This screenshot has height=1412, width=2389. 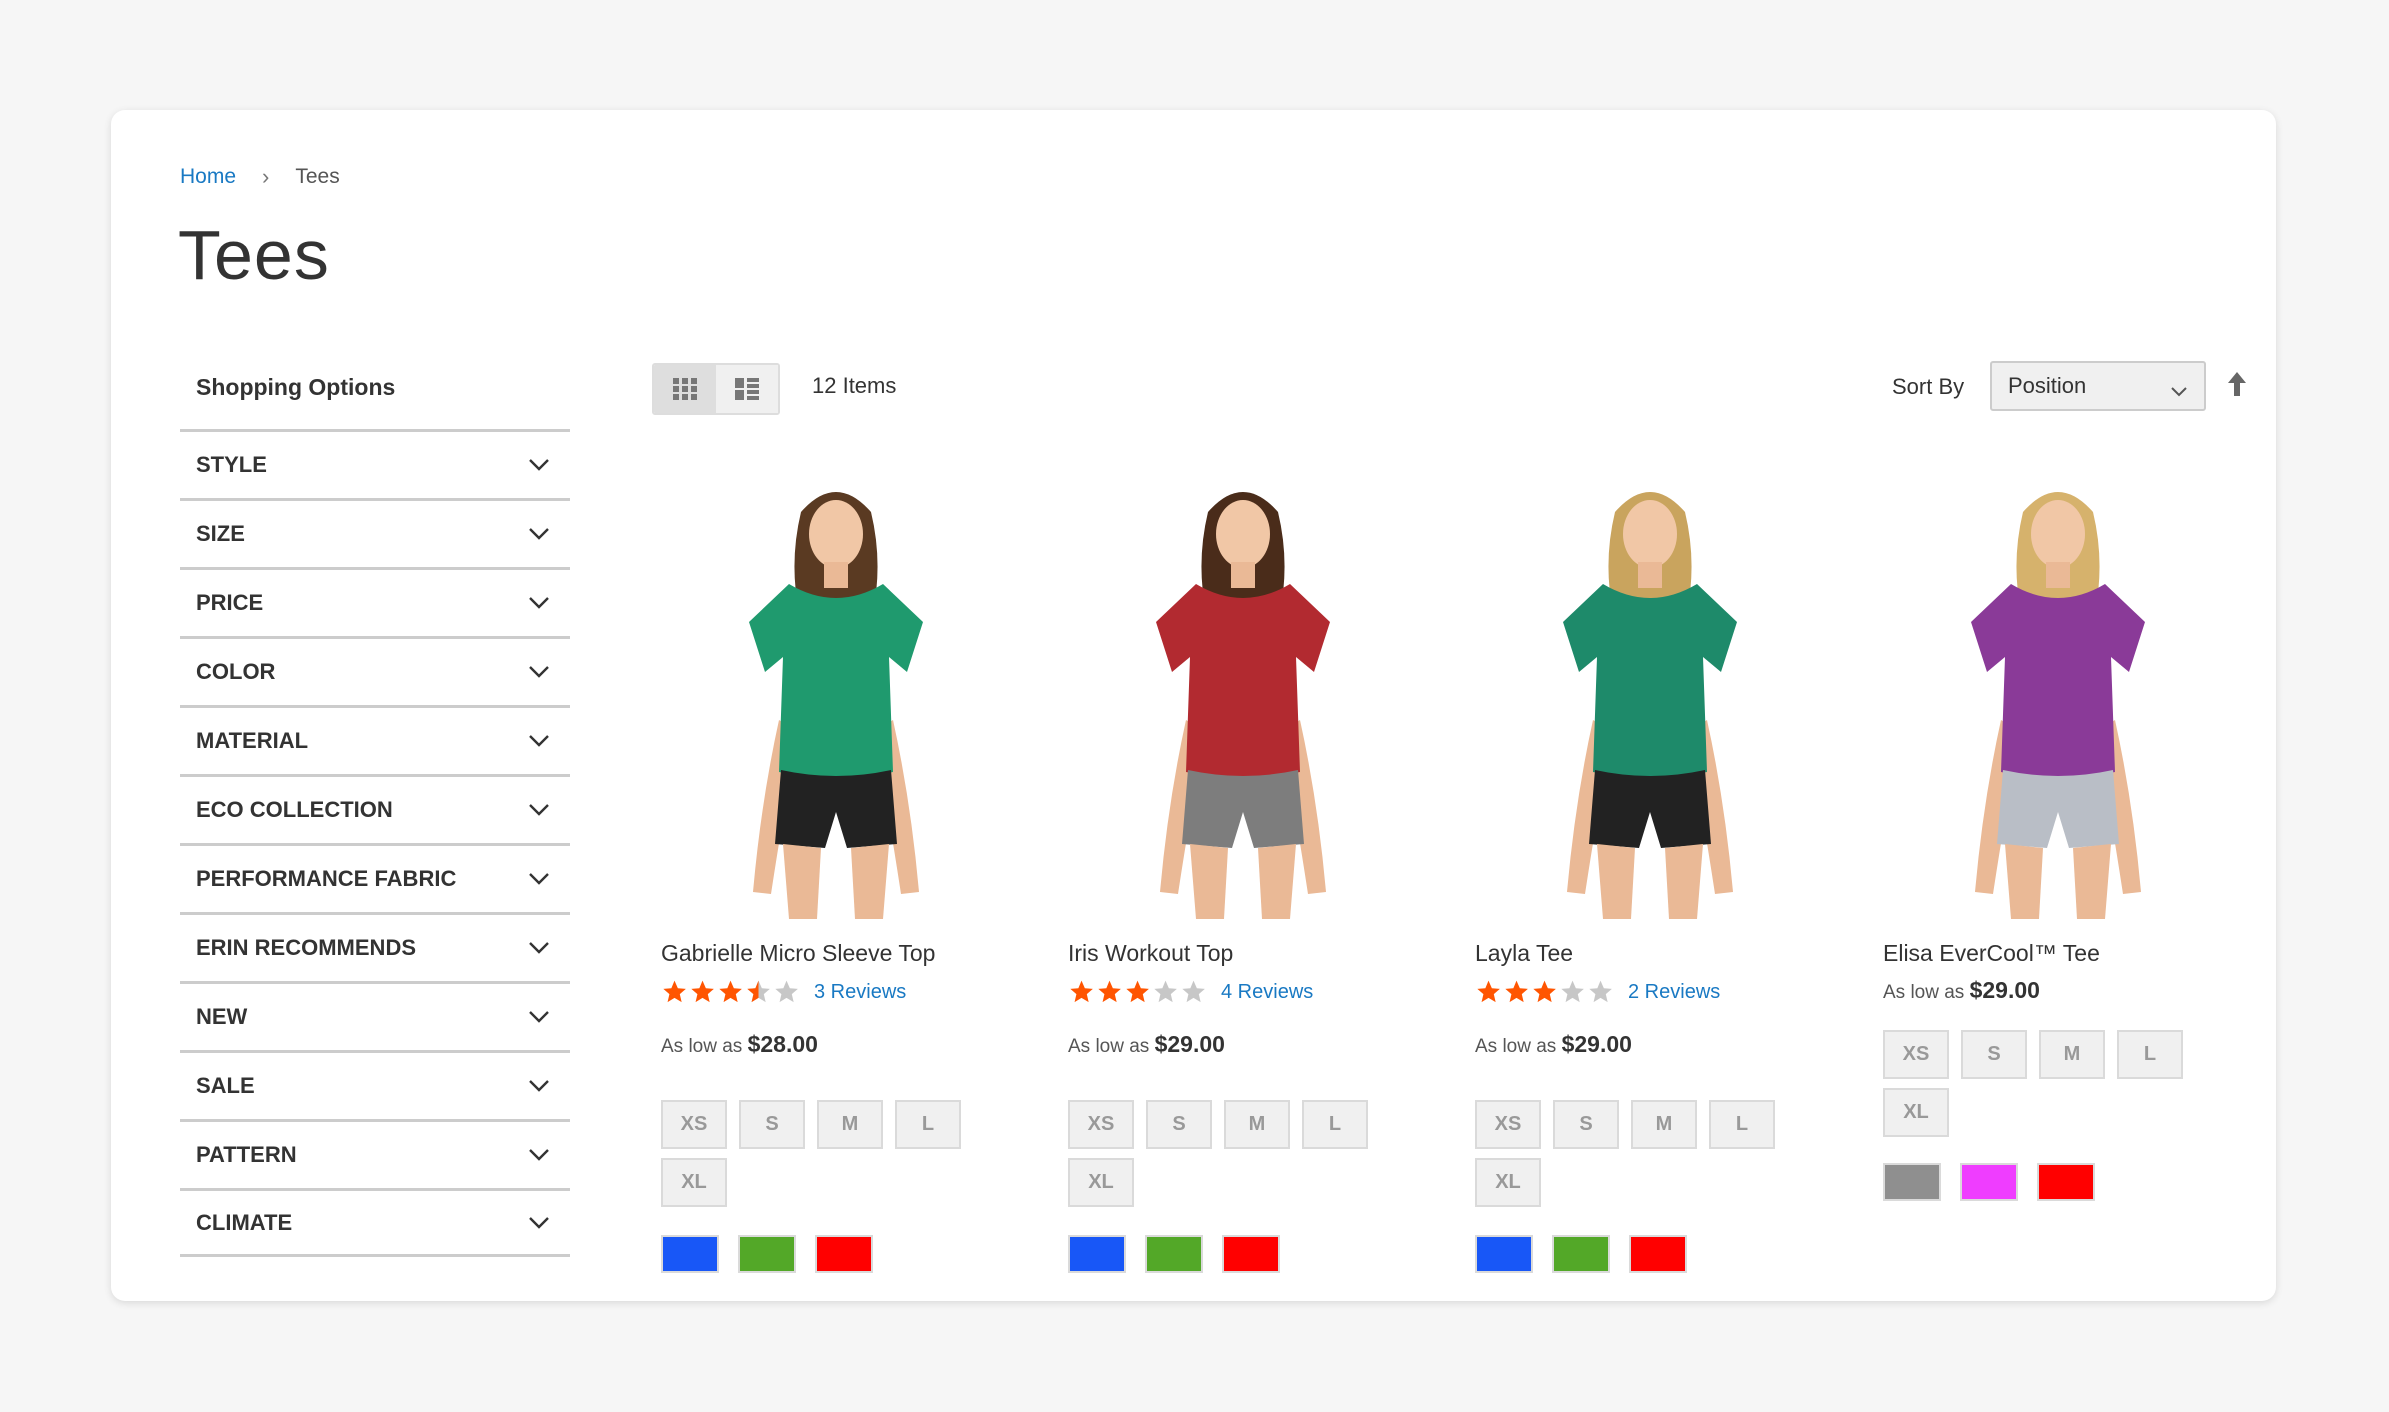 I want to click on filter-performance-fabric: PERFORMANCE FABRIC, so click(x=375, y=877).